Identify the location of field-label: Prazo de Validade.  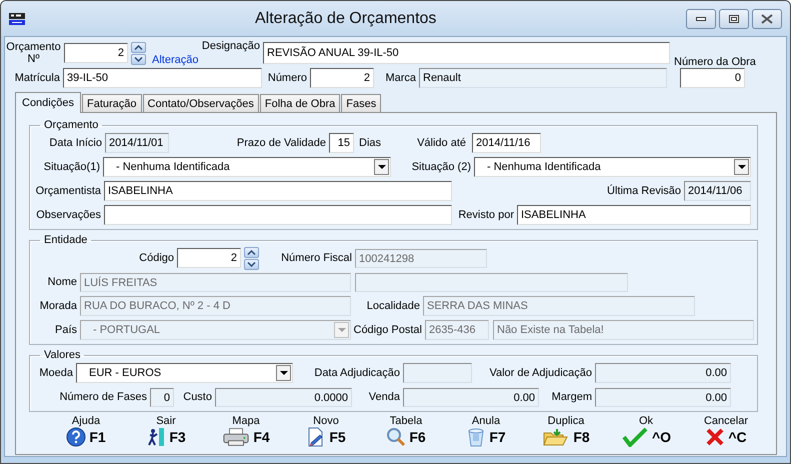
(281, 143).